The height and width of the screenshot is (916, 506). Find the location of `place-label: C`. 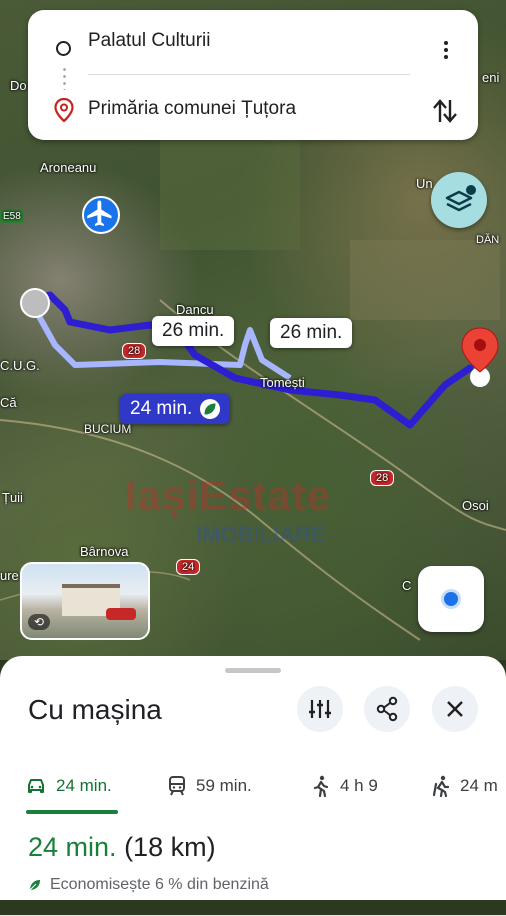

place-label: C is located at coordinates (407, 585).